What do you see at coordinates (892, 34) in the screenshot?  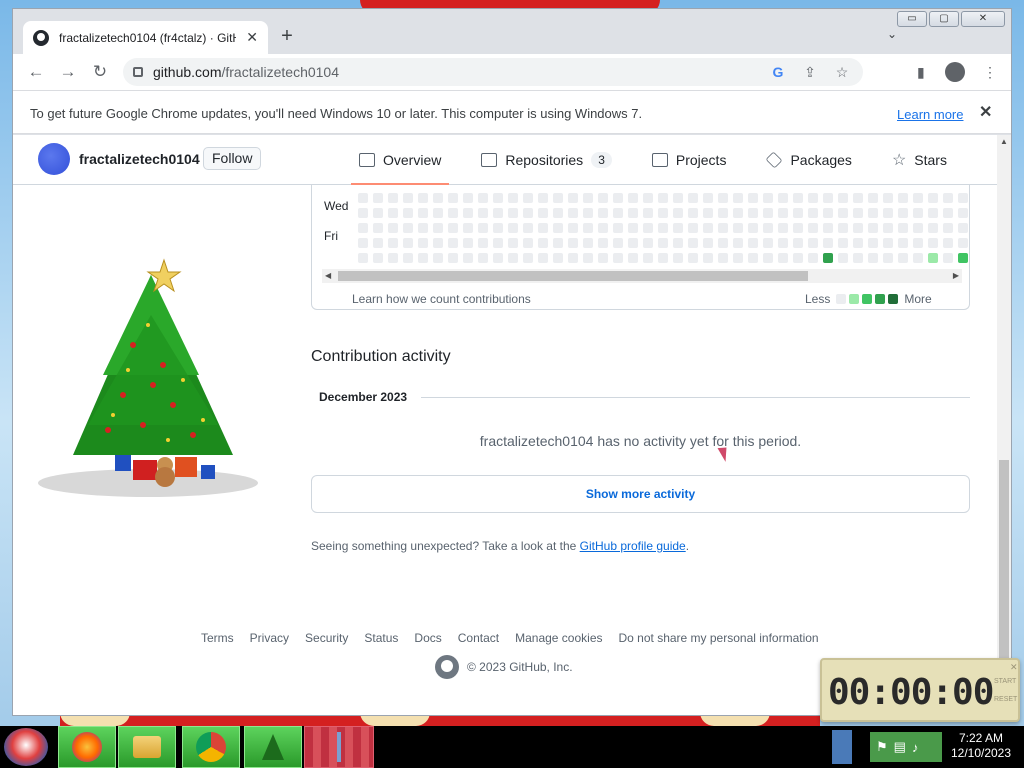 I see `tab-search-icon: ⌄` at bounding box center [892, 34].